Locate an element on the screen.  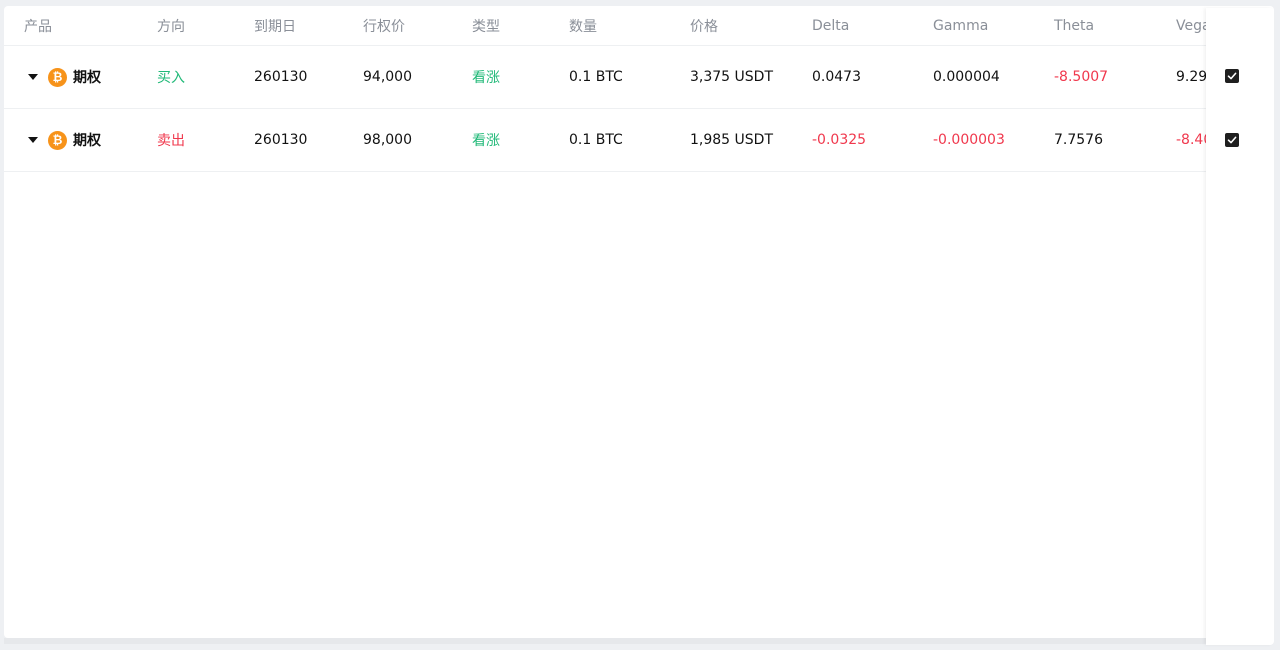
direction-cell: 买入 is located at coordinates (171, 78).